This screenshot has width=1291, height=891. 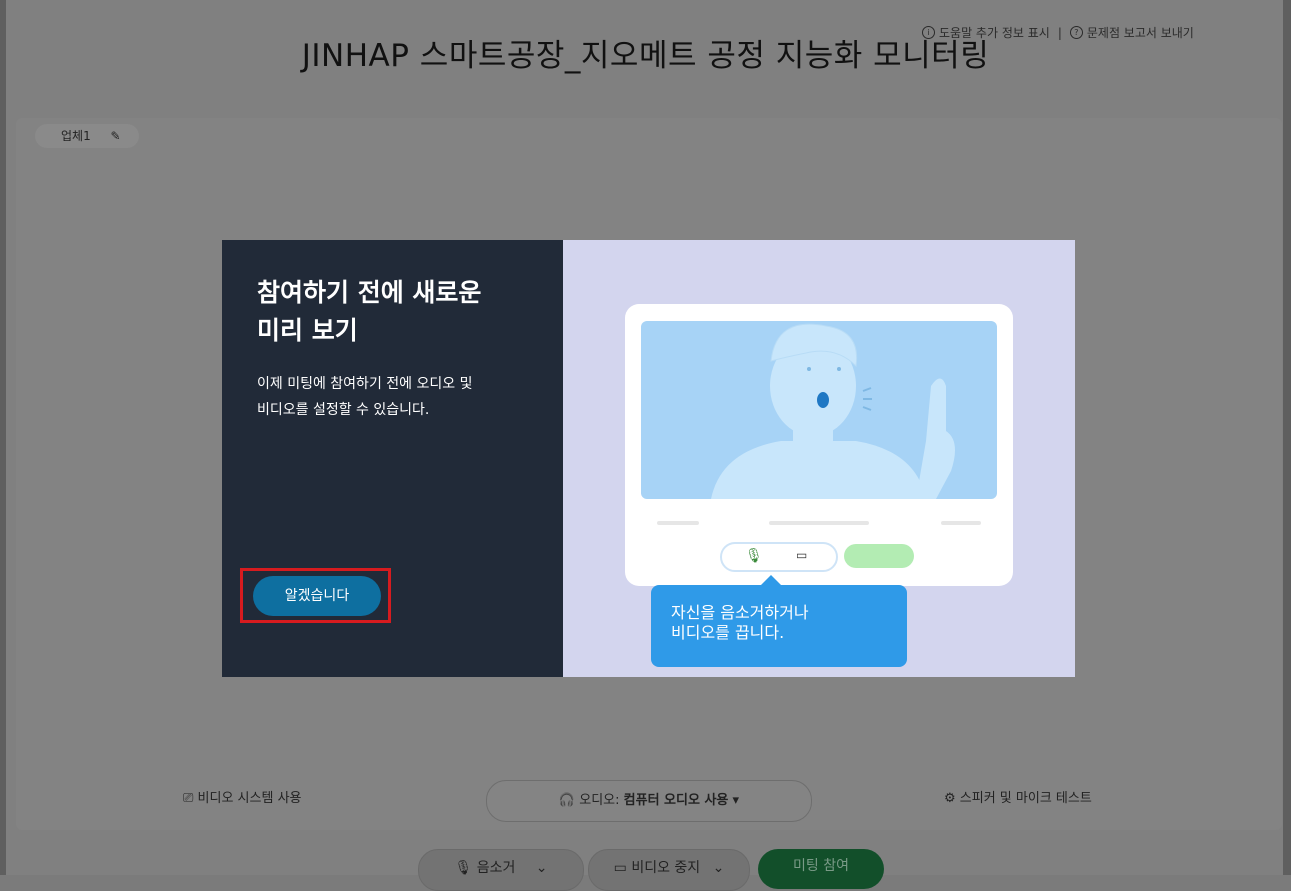 What do you see at coordinates (833, 411) in the screenshot?
I see `person-illustration` at bounding box center [833, 411].